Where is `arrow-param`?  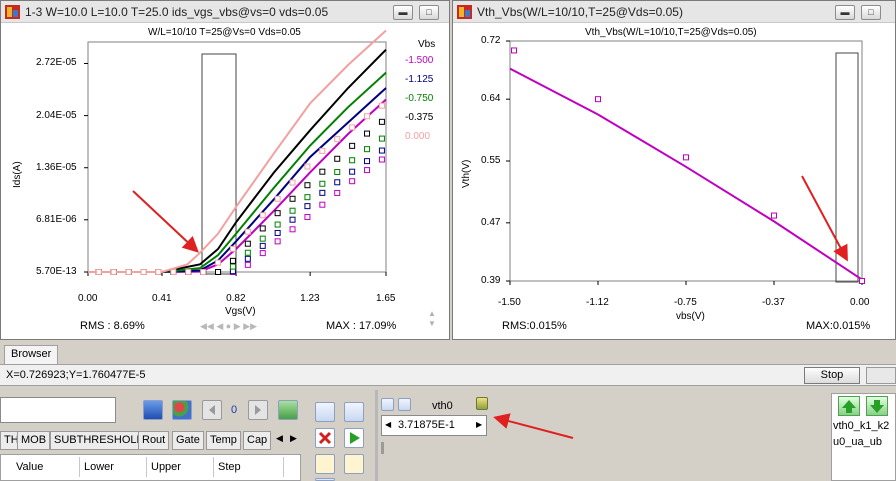
arrow-param is located at coordinates (533, 426).